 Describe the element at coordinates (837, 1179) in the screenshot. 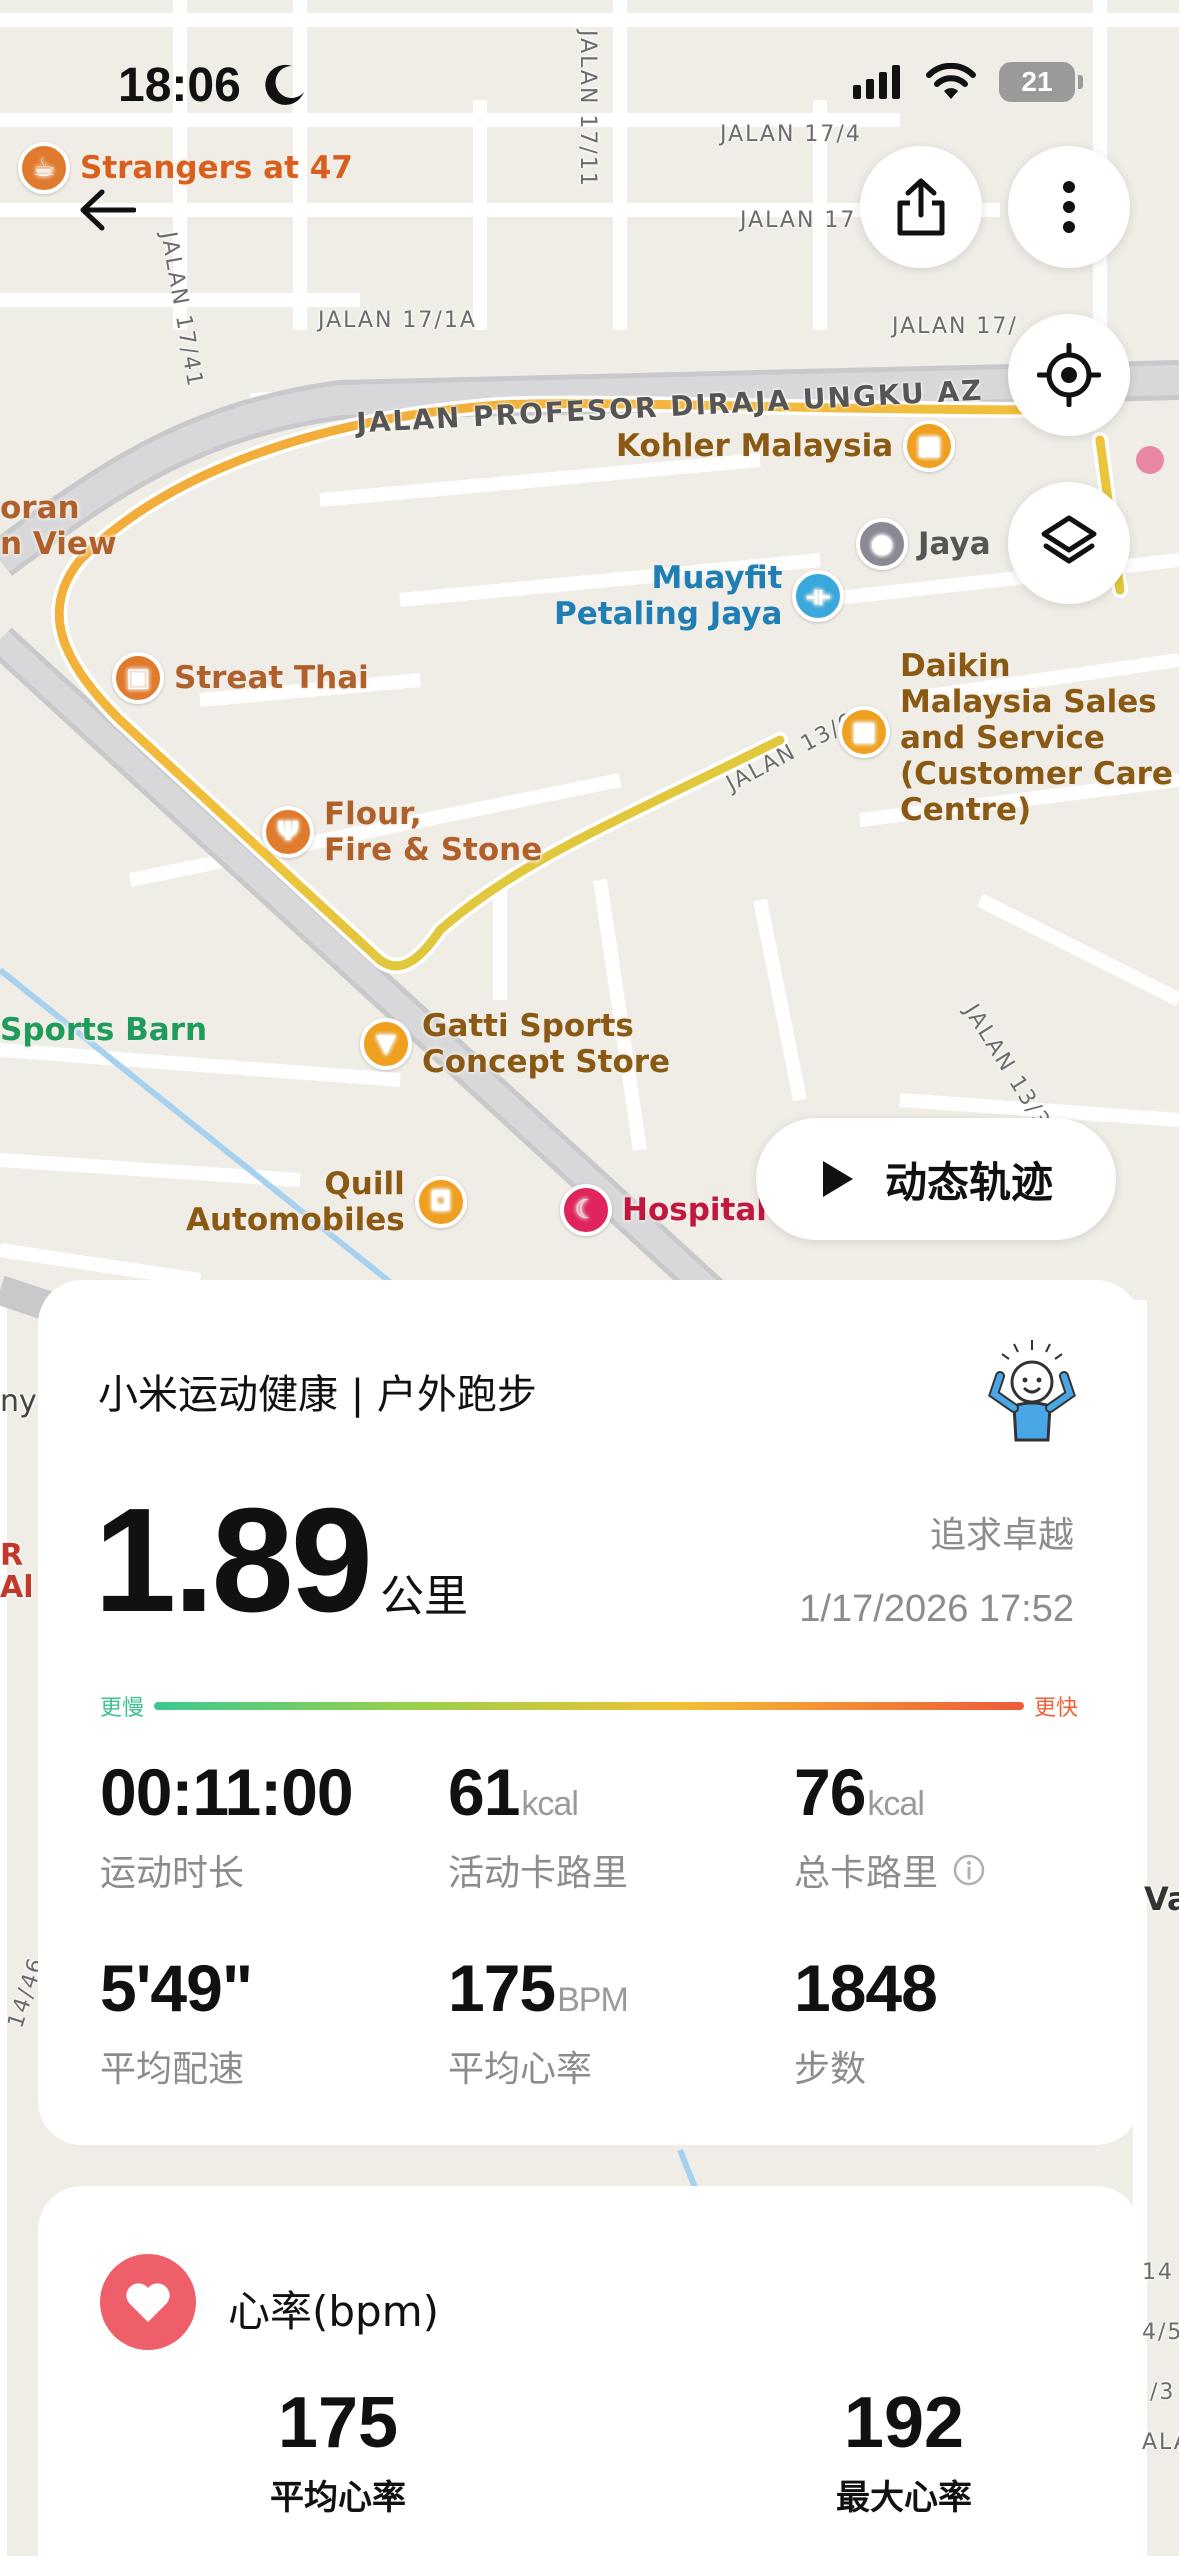

I see `play-icon` at that location.